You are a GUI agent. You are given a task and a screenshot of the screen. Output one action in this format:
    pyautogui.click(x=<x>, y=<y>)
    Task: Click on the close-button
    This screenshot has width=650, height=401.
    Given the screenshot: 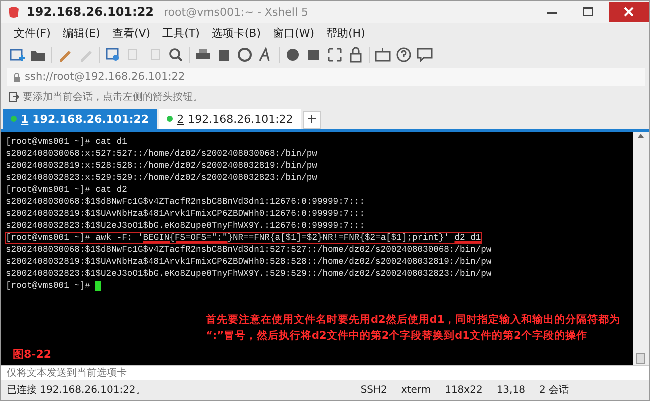 What is the action you would take?
    pyautogui.click(x=629, y=12)
    